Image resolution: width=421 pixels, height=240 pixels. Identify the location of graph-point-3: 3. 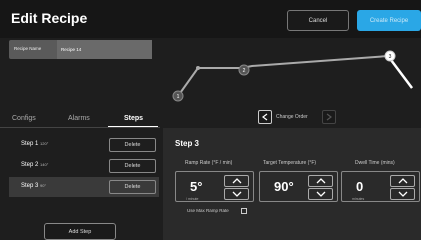
(390, 56).